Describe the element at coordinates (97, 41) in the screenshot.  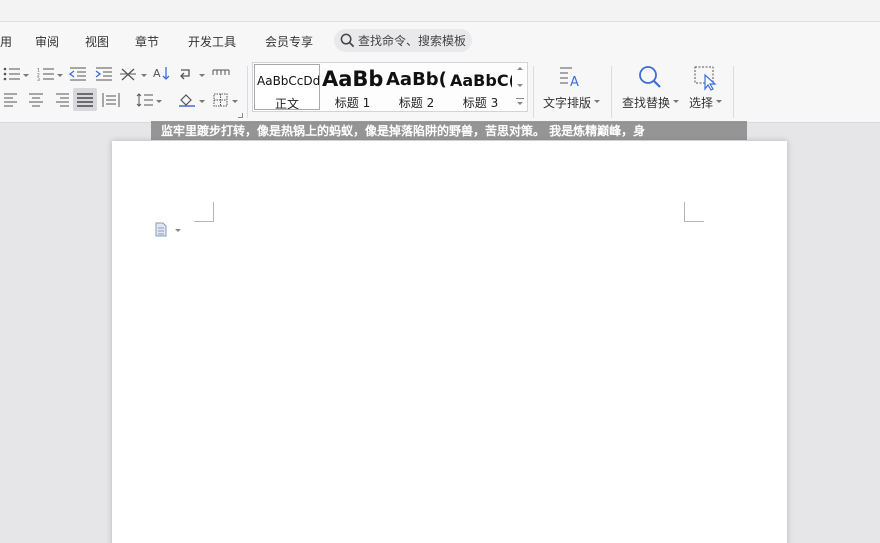
I see `menu-item-view: 视图` at that location.